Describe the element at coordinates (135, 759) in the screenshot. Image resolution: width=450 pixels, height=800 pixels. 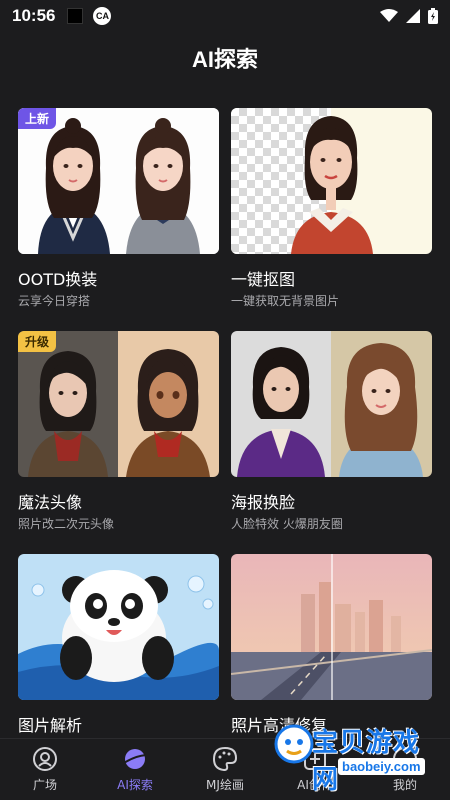
I see `explore-planet-icon` at that location.